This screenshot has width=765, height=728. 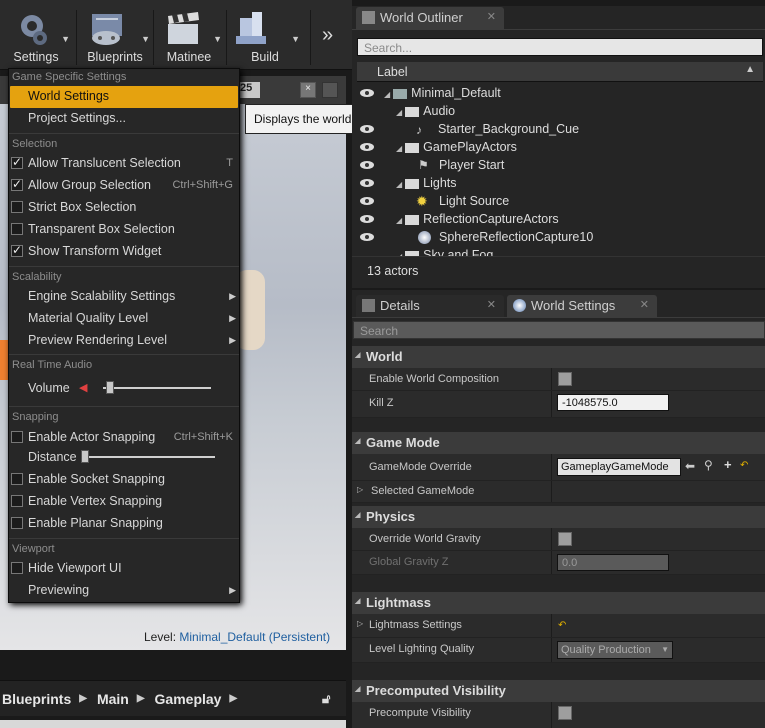 I want to click on kill-z-input: -1048575.0, so click(x=613, y=402).